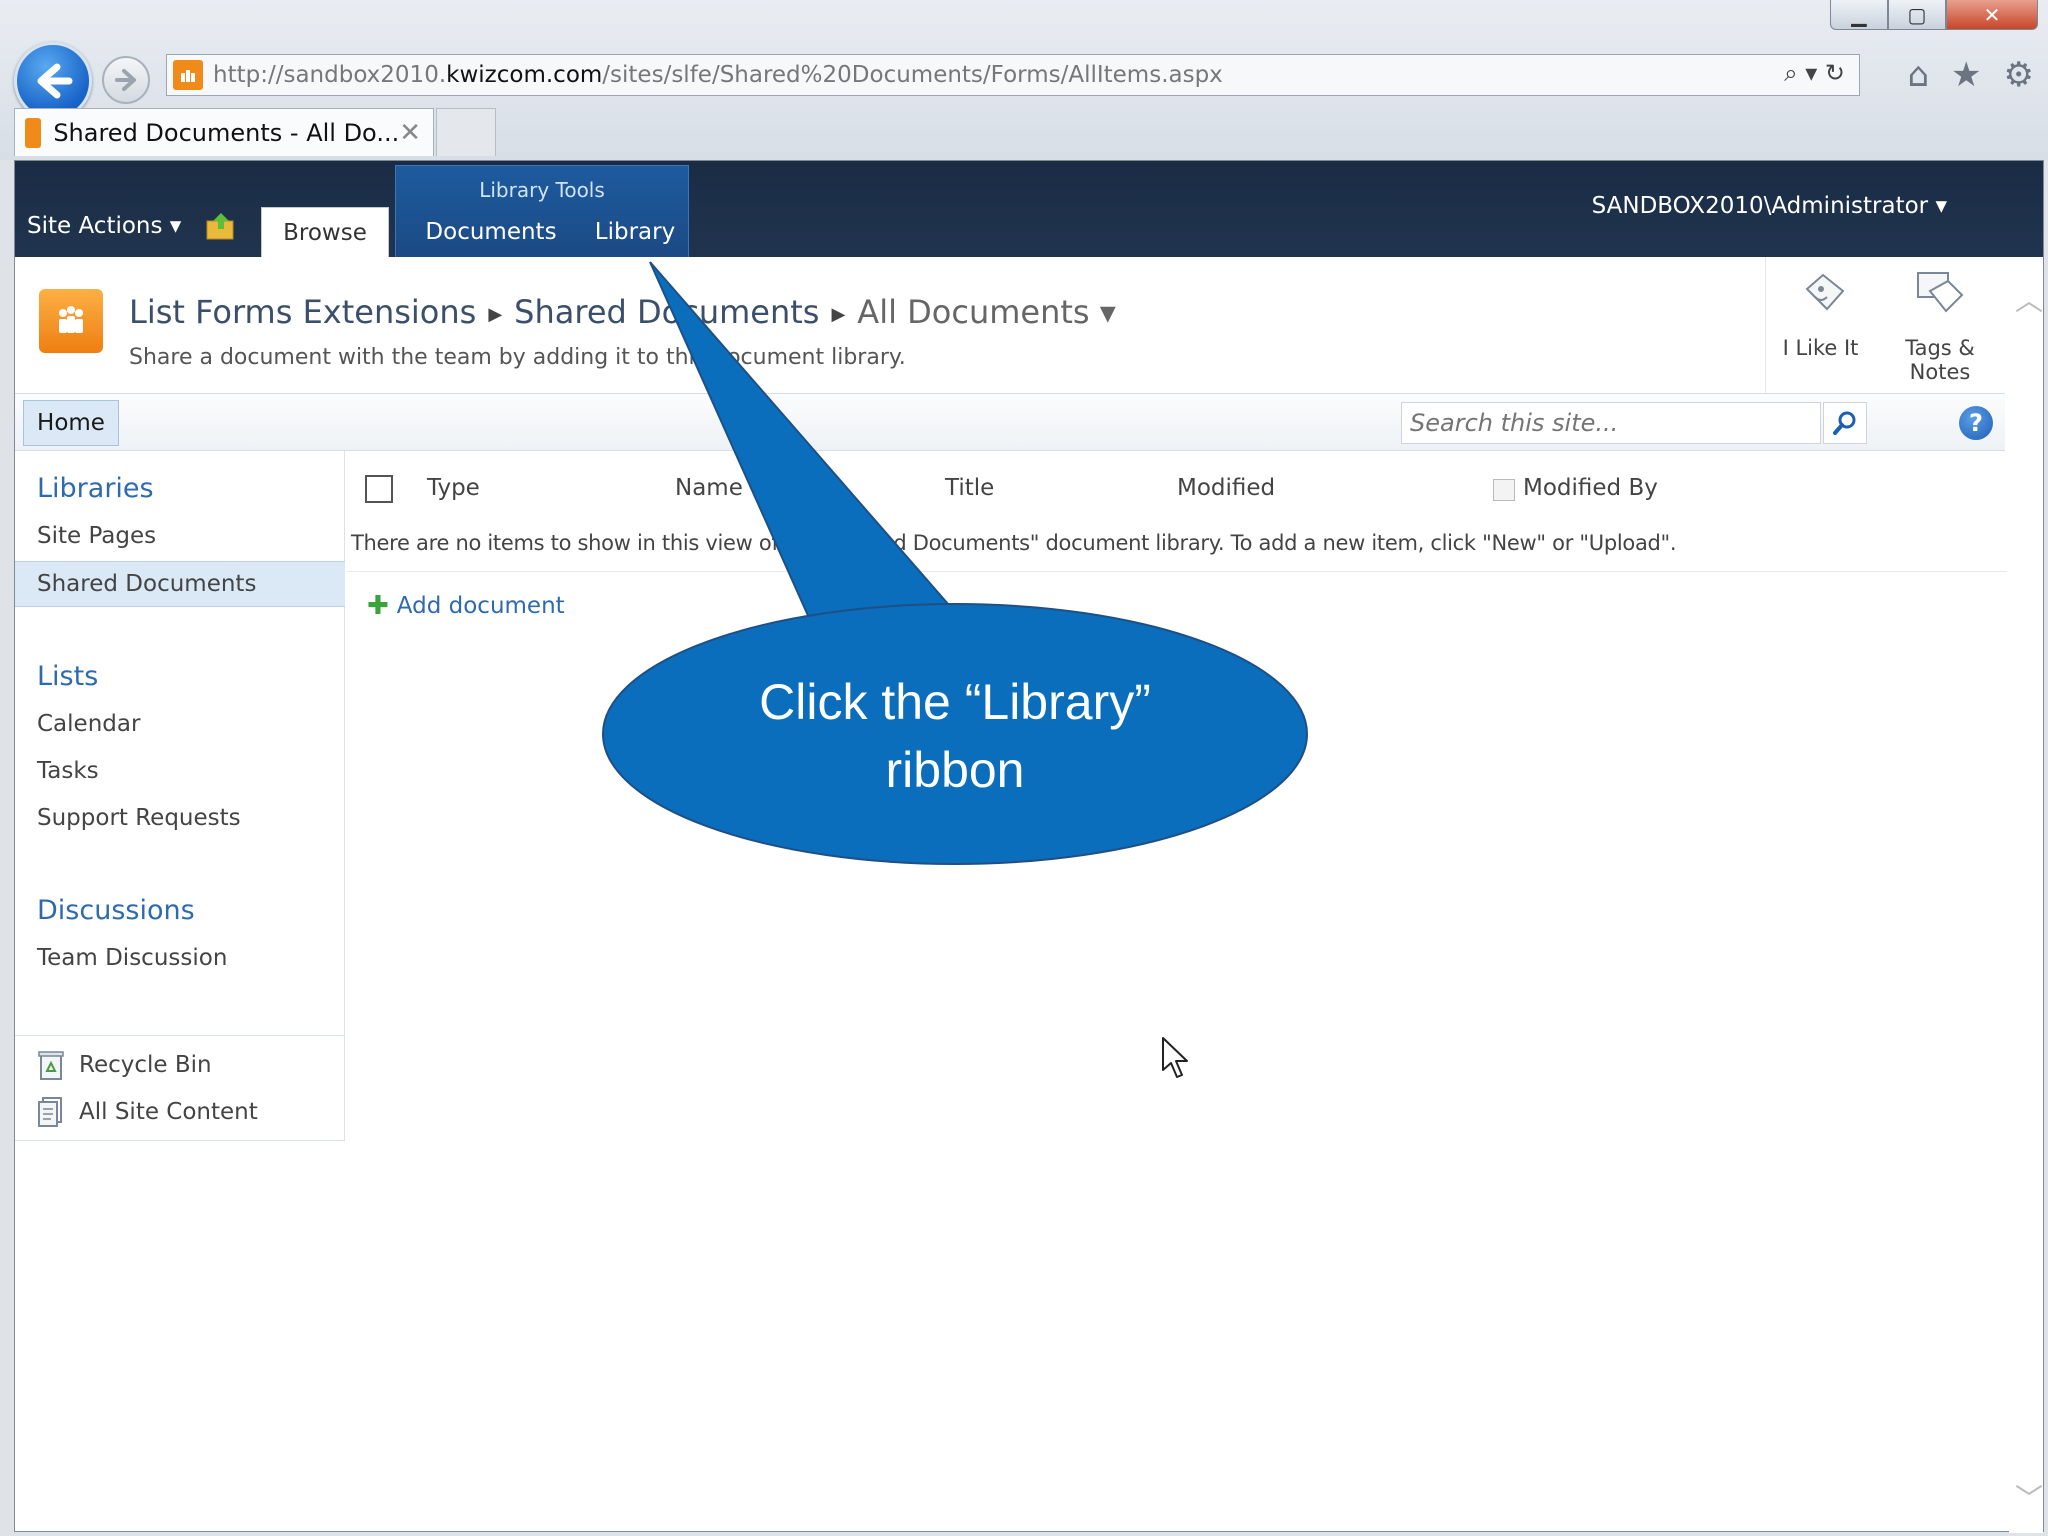 This screenshot has width=2048, height=1536. I want to click on tab-favicon-icon, so click(33, 132).